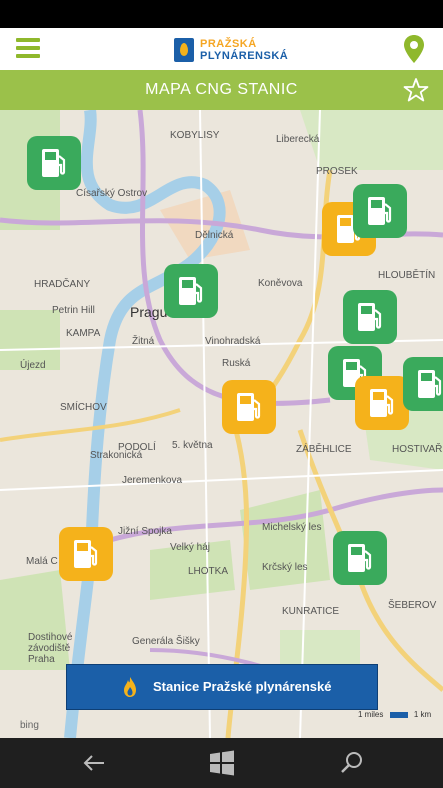  What do you see at coordinates (221, 14) in the screenshot?
I see `status-bar` at bounding box center [221, 14].